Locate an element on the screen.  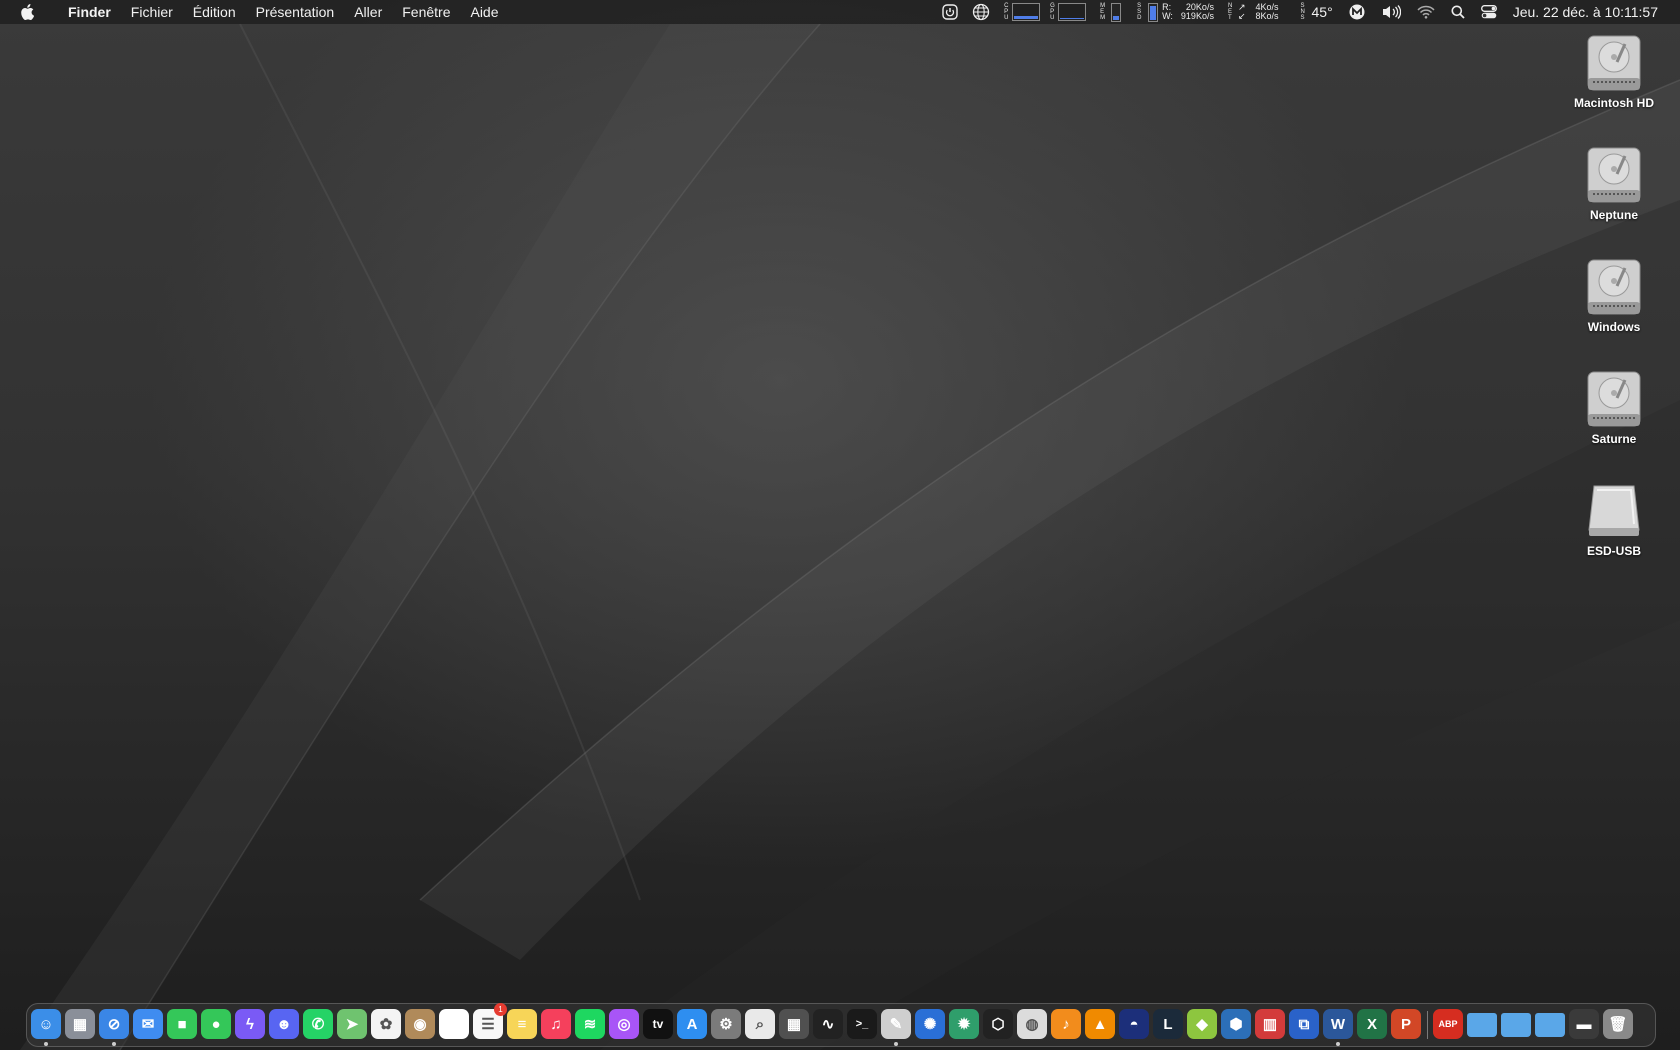
menu-fichier: Fichier is located at coordinates (152, 12).